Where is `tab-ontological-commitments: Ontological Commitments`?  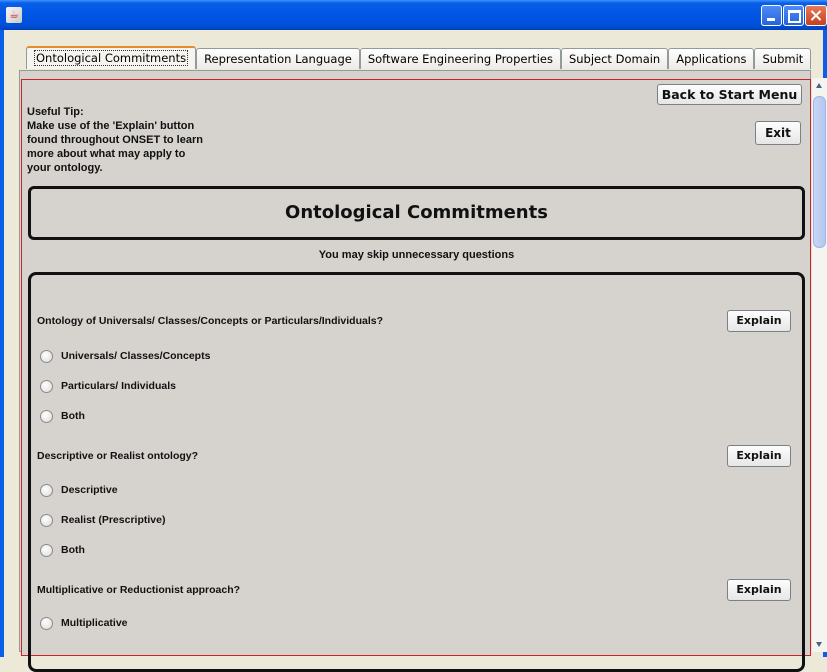 tab-ontological-commitments: Ontological Commitments is located at coordinates (111, 57).